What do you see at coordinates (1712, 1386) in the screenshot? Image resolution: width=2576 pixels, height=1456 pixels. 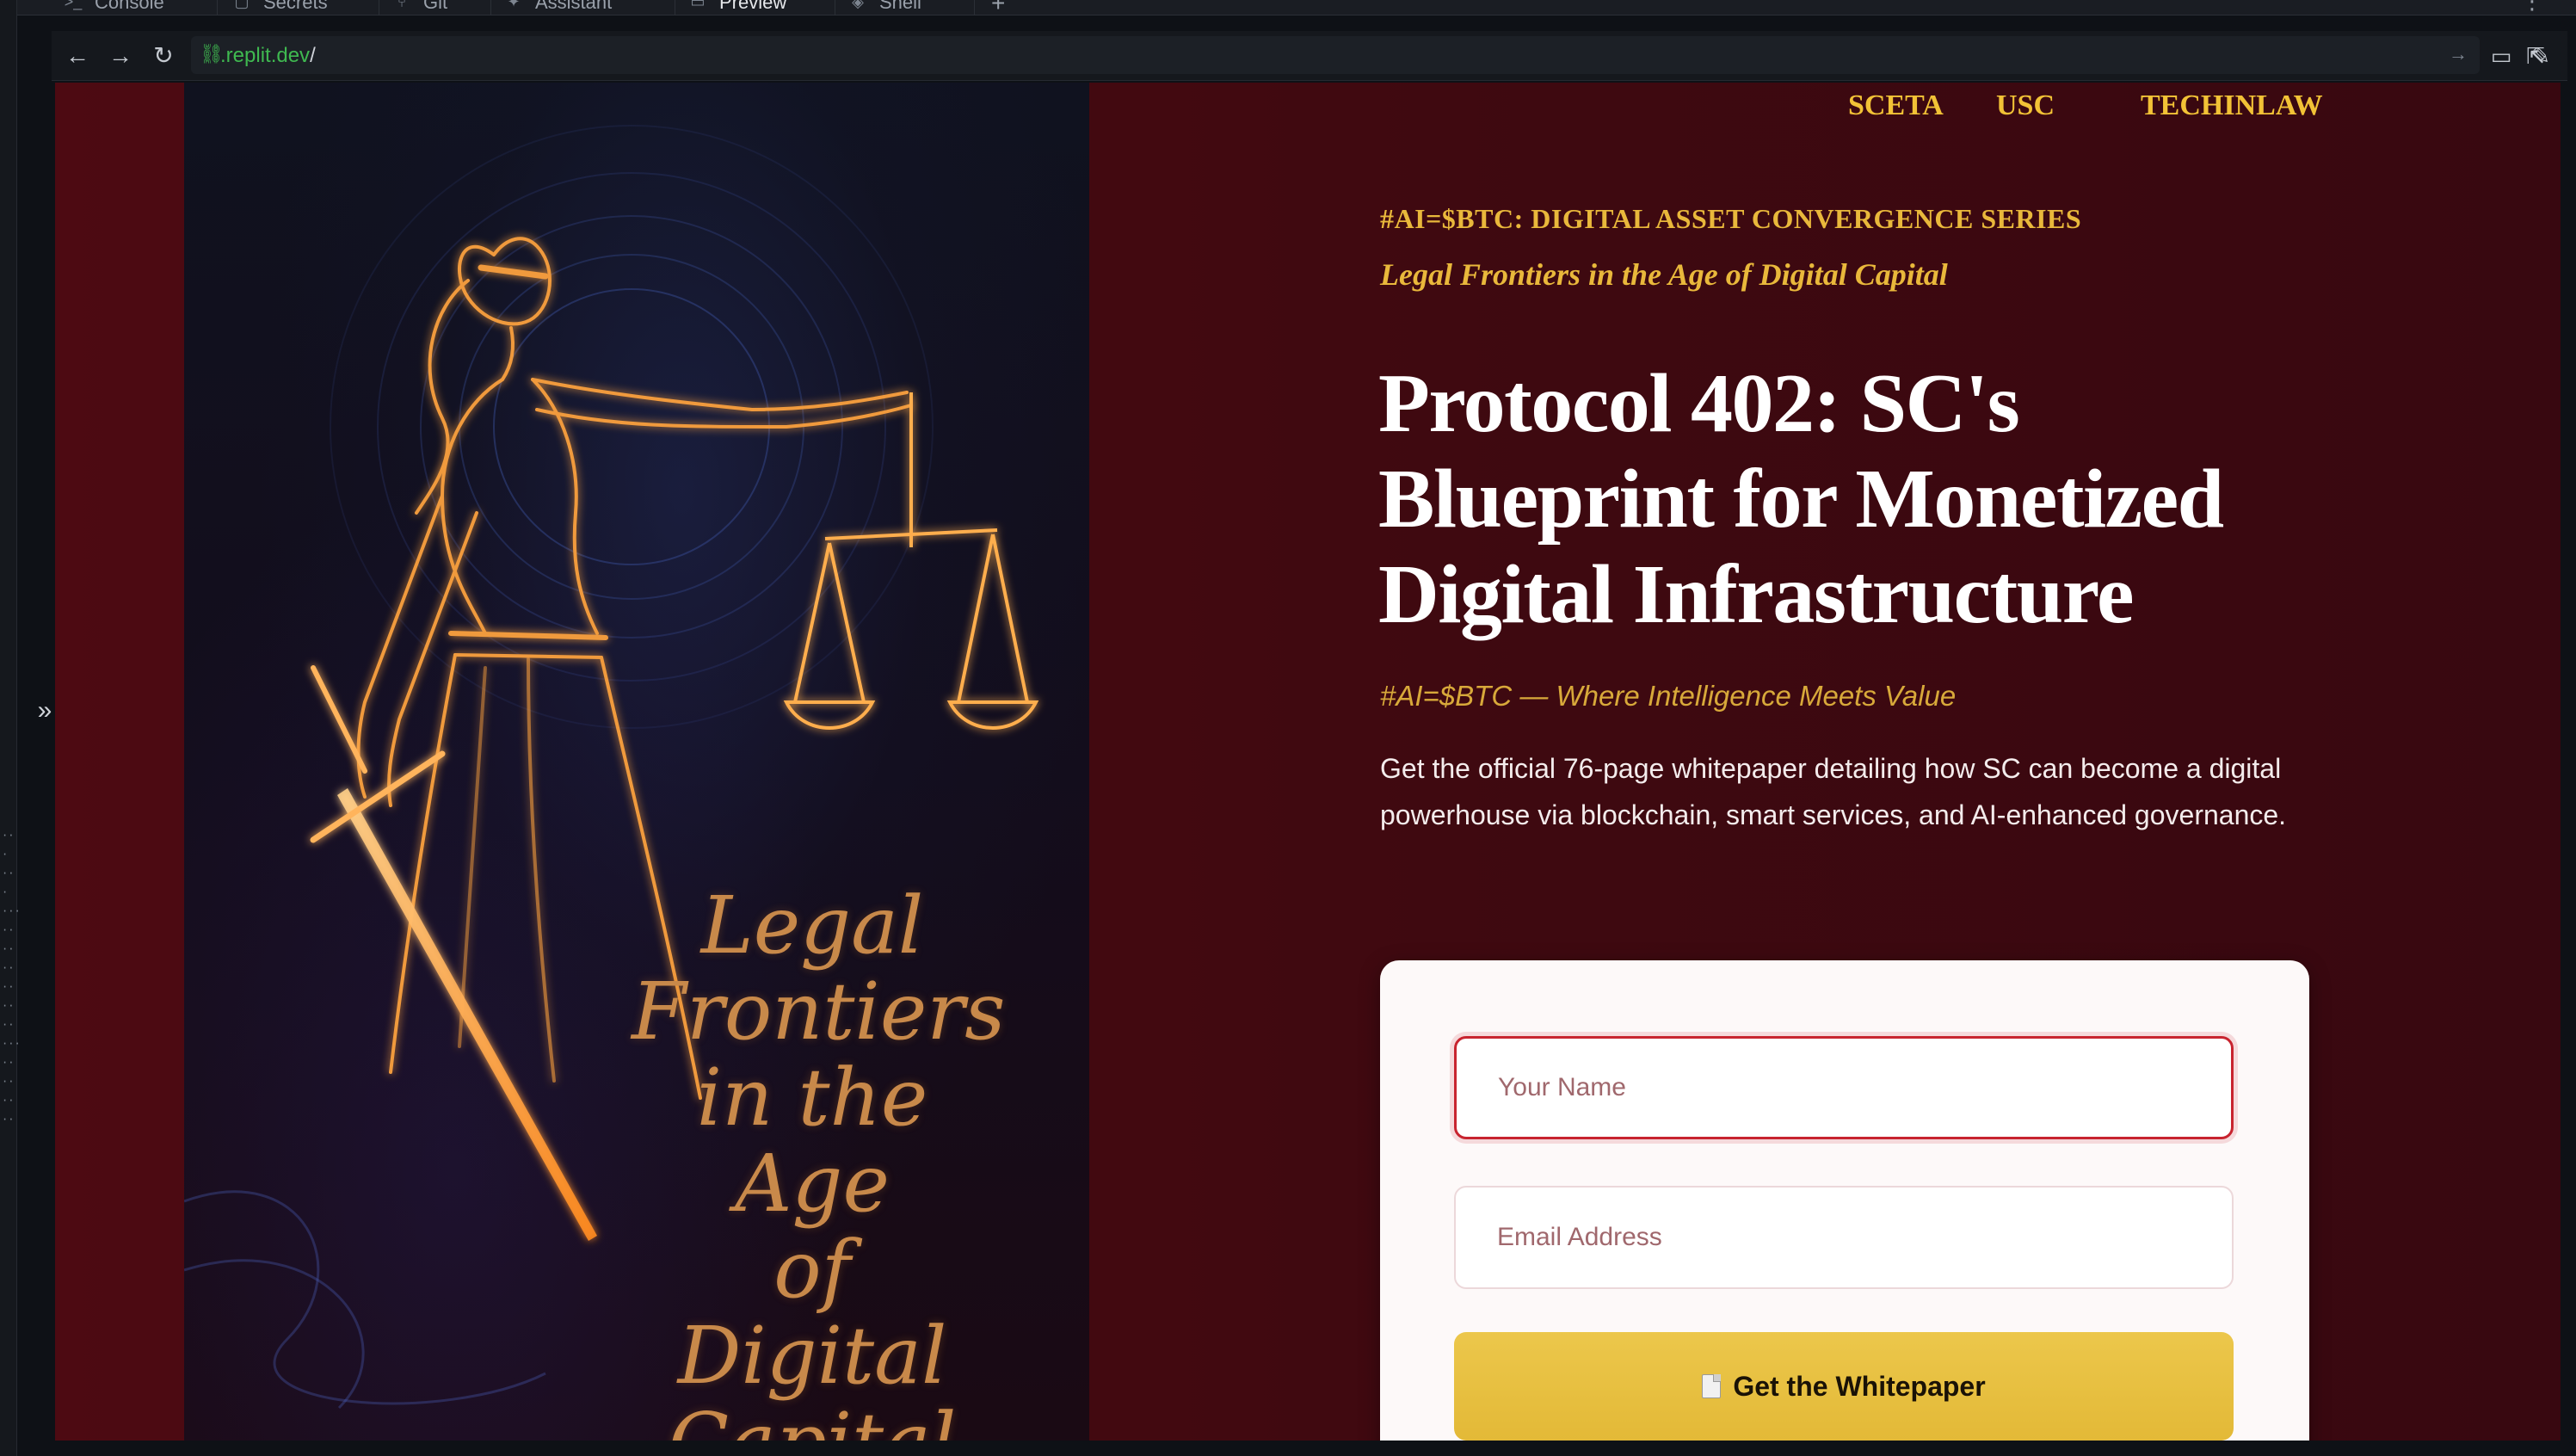 I see `document-icon` at bounding box center [1712, 1386].